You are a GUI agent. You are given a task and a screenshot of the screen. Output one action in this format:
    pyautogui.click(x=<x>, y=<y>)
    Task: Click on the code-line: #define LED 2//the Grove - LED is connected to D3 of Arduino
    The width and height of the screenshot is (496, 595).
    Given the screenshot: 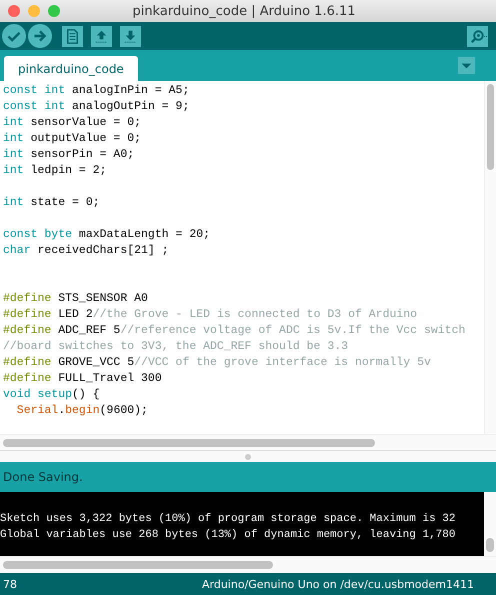 What is the action you would take?
    pyautogui.click(x=210, y=315)
    